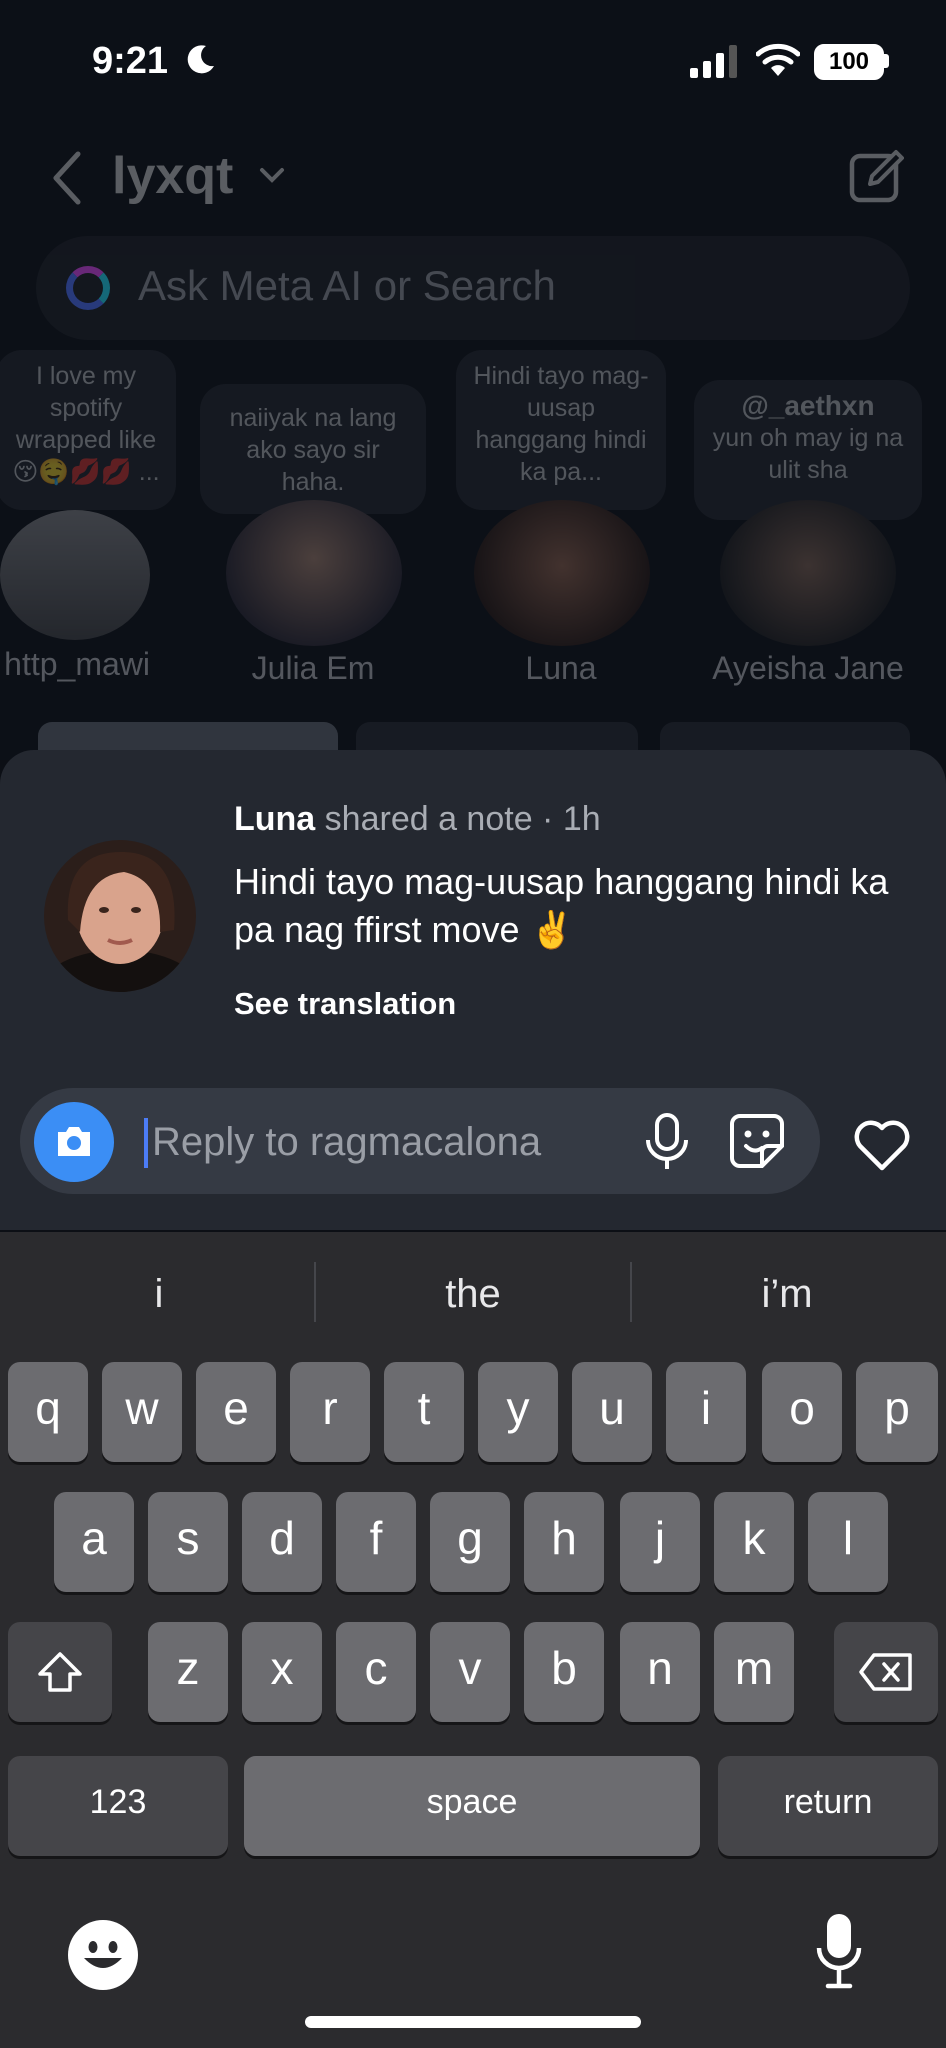 This screenshot has height=2048, width=946. Describe the element at coordinates (778, 59) in the screenshot. I see `wifi-icon` at that location.